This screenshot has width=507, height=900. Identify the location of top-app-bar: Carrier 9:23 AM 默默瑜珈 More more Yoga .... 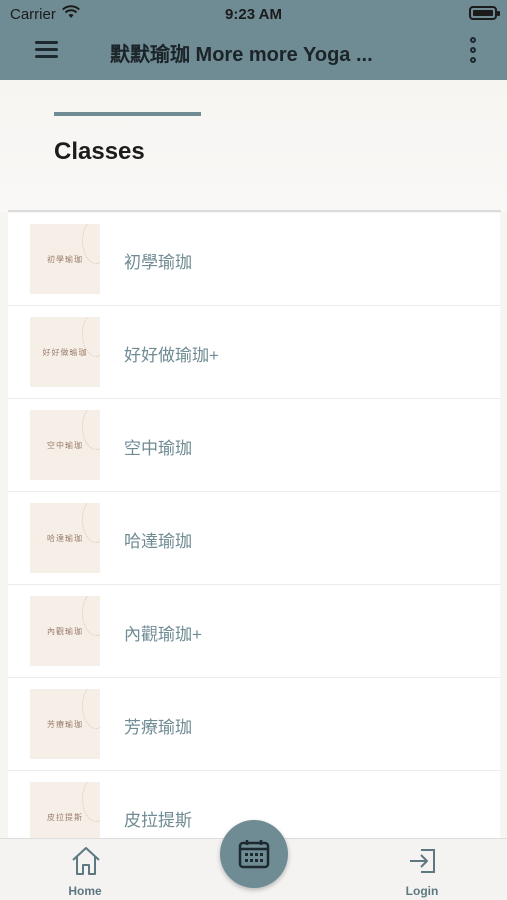
(253, 40).